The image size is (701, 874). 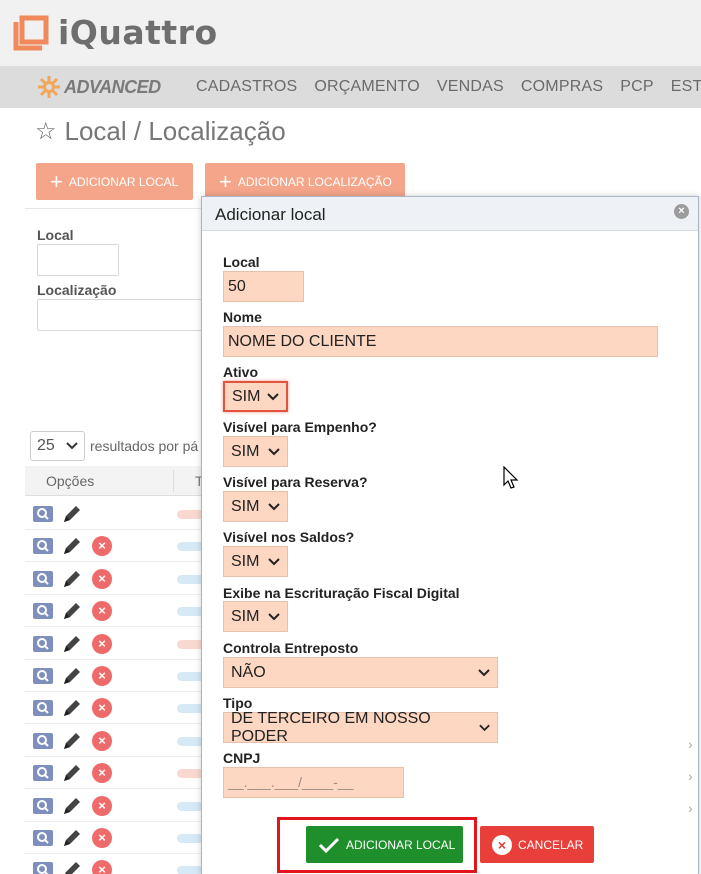 I want to click on filter-panel: Local Localização, so click(x=115, y=269).